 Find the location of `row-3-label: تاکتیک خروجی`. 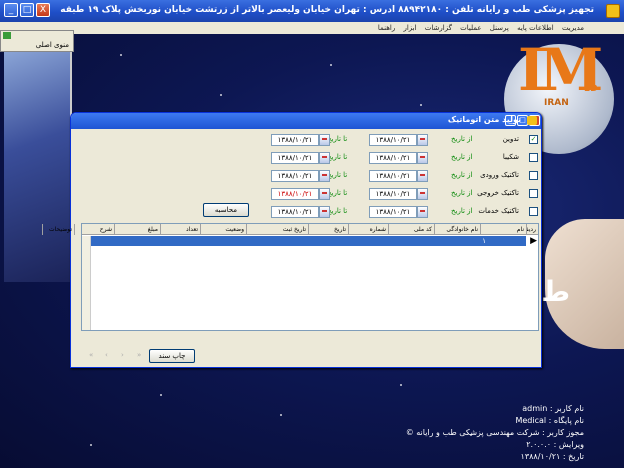

row-3-label: تاکتیک خروجی is located at coordinates (498, 193).